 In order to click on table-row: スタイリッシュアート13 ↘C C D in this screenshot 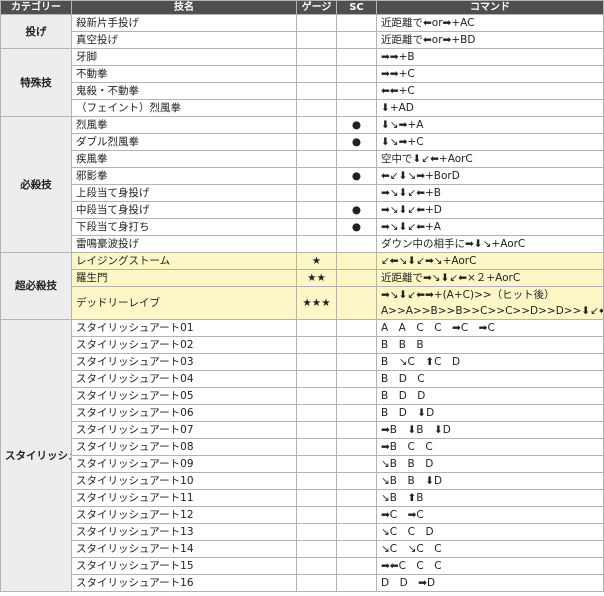, I will do `click(302, 532)`.